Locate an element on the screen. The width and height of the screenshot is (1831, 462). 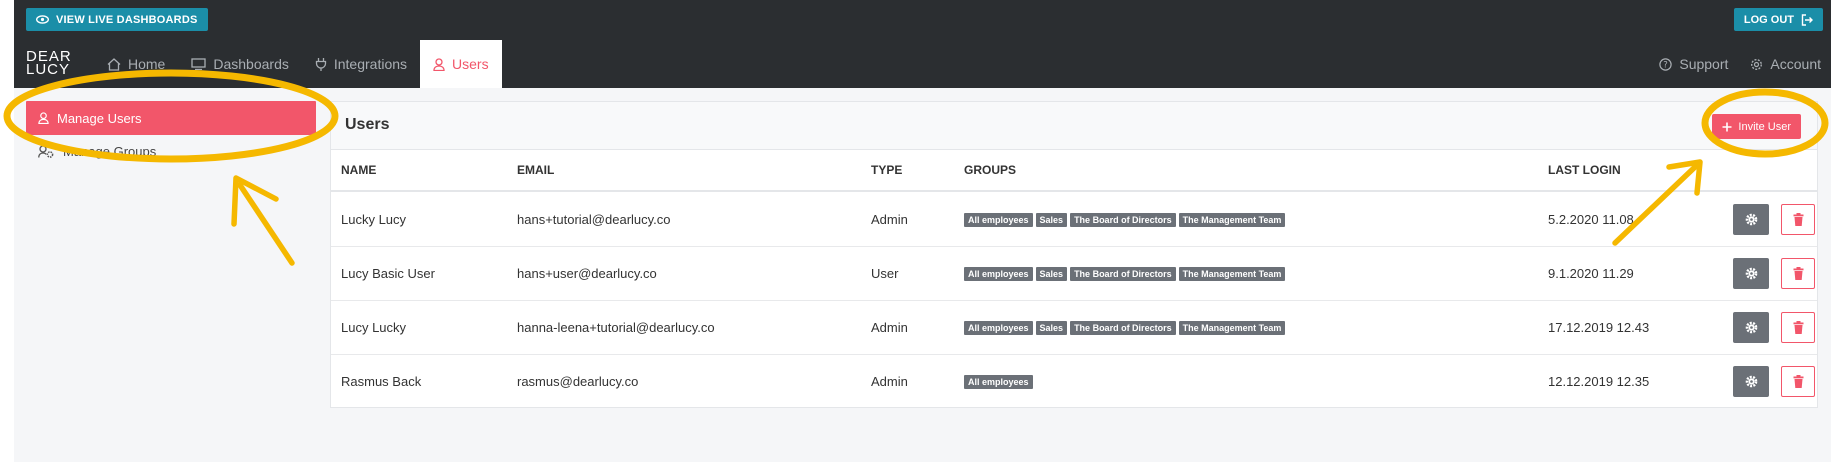
nav-users: Users is located at coordinates (461, 64).